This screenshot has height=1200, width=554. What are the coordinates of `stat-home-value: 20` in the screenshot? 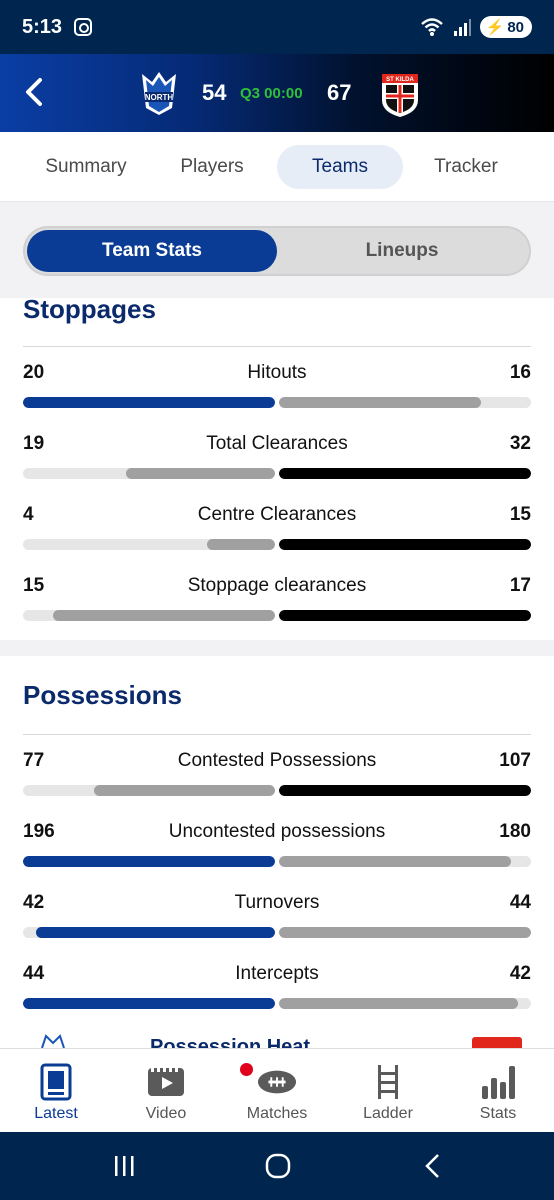 It's located at (34, 372).